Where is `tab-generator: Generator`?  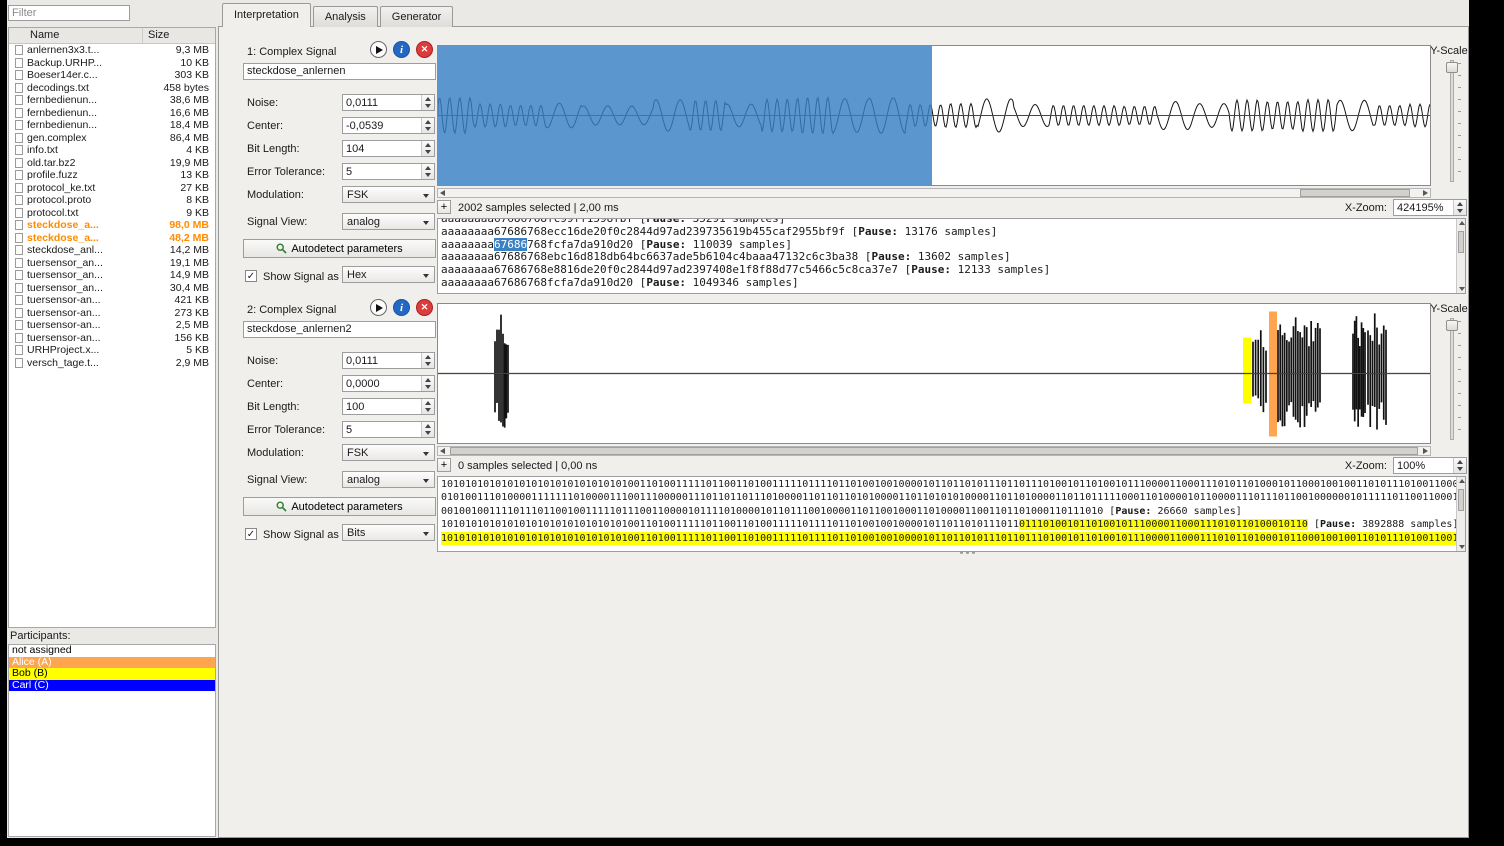
tab-generator: Generator is located at coordinates (416, 16).